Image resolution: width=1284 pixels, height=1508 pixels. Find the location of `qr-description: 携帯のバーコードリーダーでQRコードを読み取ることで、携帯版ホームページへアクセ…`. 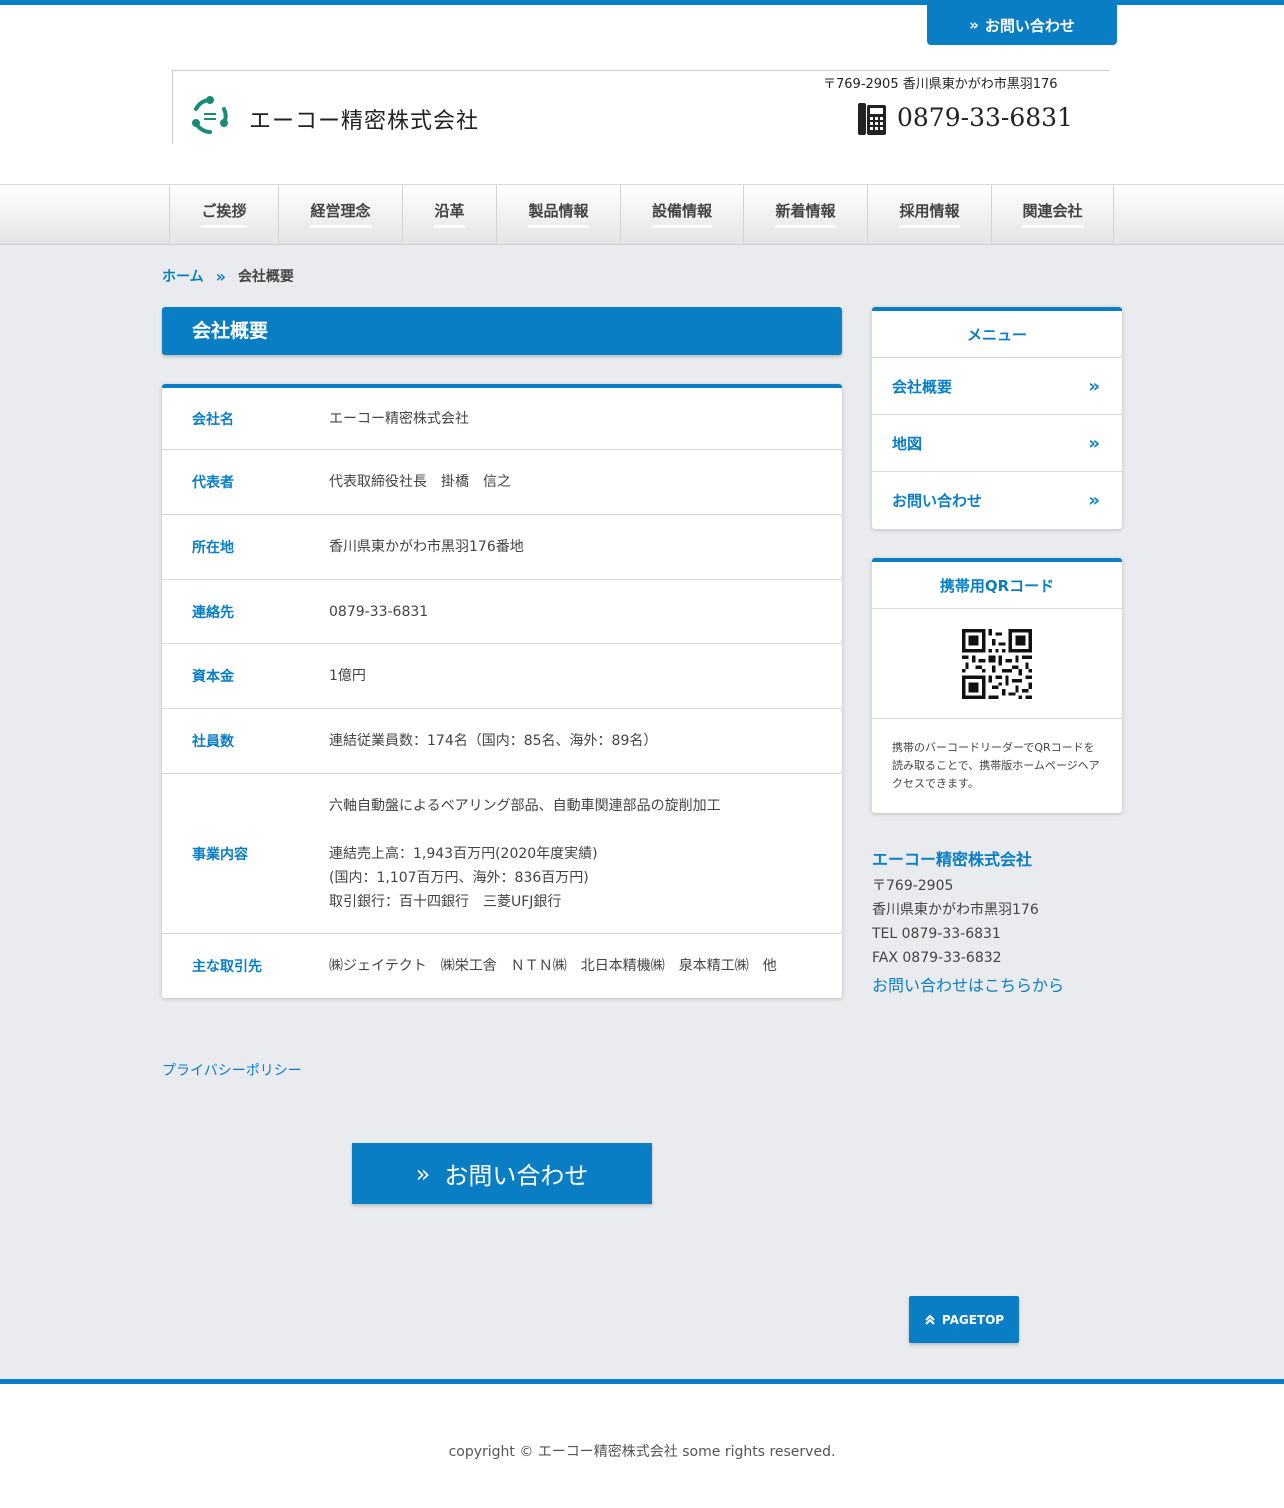

qr-description: 携帯のバーコードリーダーでQRコードを読み取ることで、携帯版ホームページへアクセ… is located at coordinates (996, 765).